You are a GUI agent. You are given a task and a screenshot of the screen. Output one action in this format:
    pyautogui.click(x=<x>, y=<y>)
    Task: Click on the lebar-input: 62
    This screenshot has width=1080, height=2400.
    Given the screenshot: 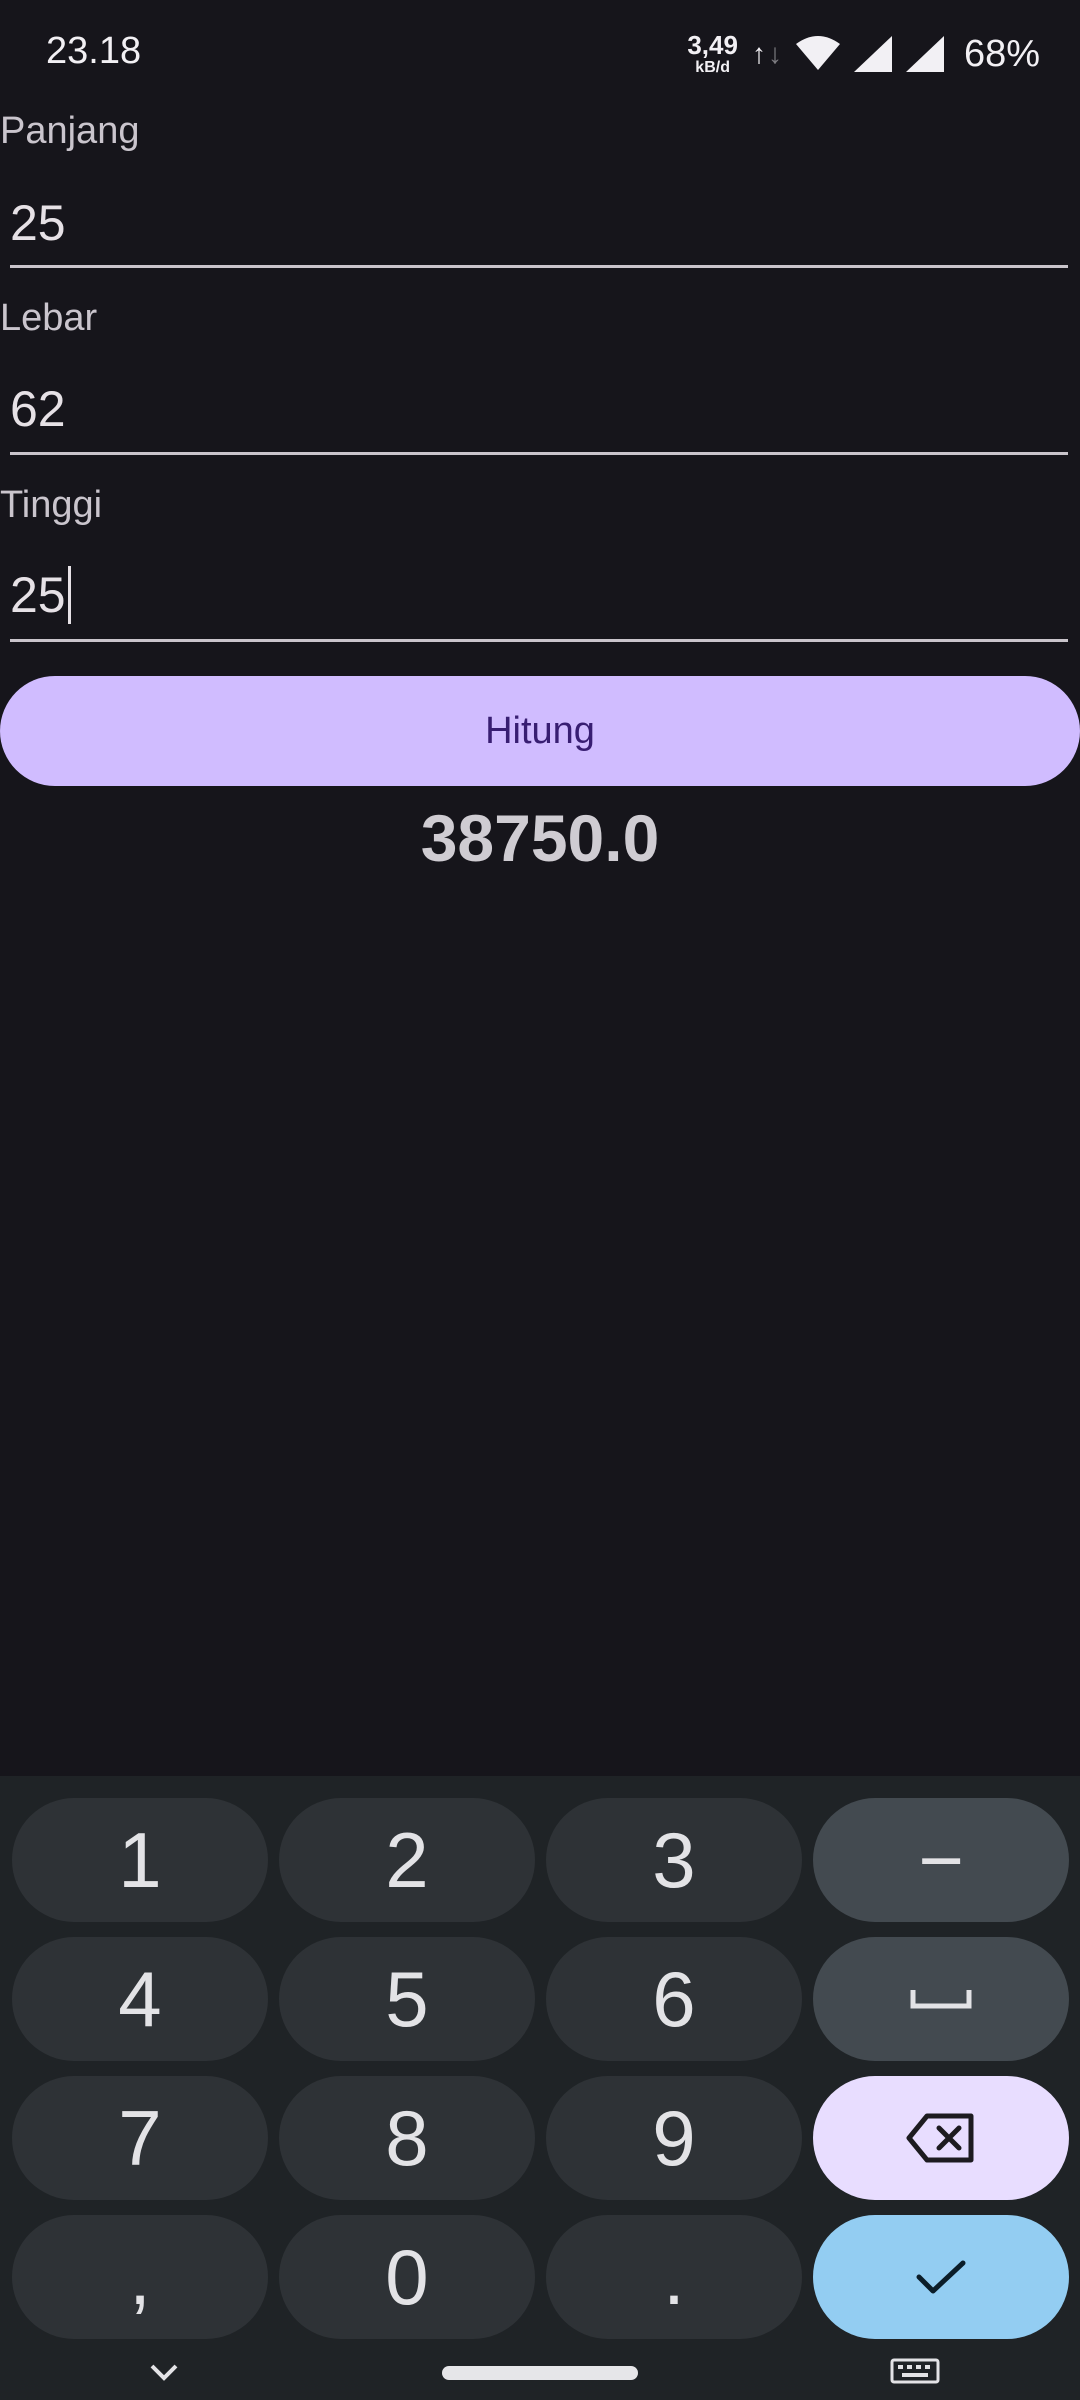 What is the action you would take?
    pyautogui.click(x=539, y=411)
    